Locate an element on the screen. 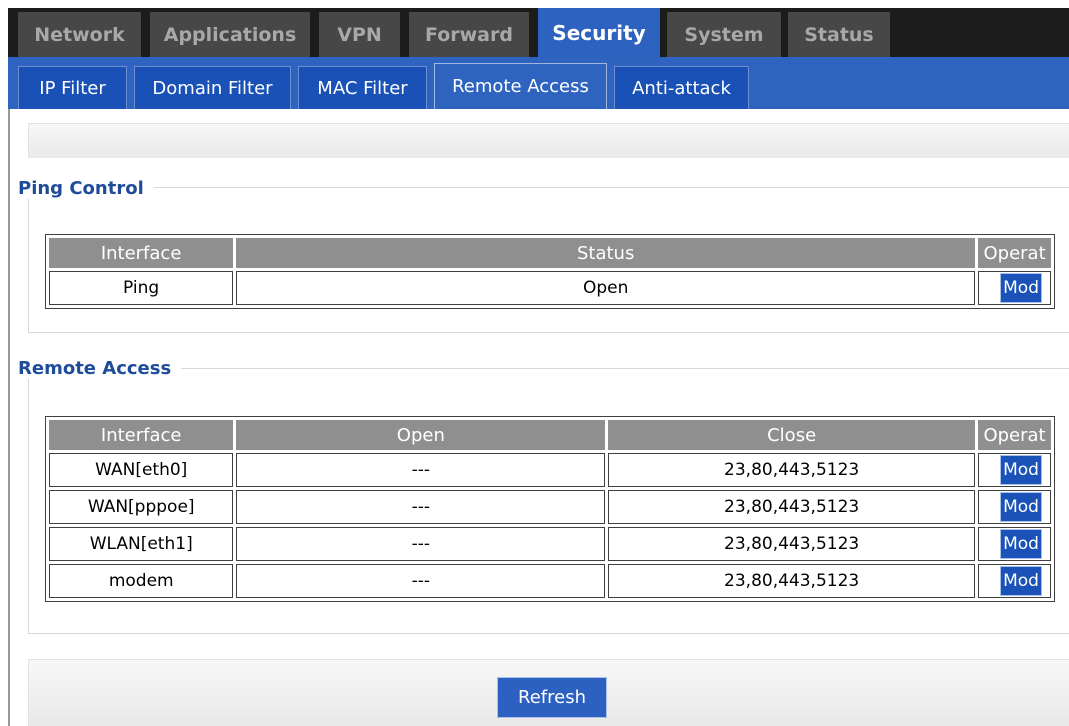  toolbar-strip is located at coordinates (548, 140).